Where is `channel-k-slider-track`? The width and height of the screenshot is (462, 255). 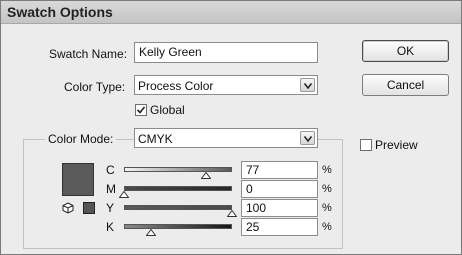
channel-k-slider-track is located at coordinates (178, 226).